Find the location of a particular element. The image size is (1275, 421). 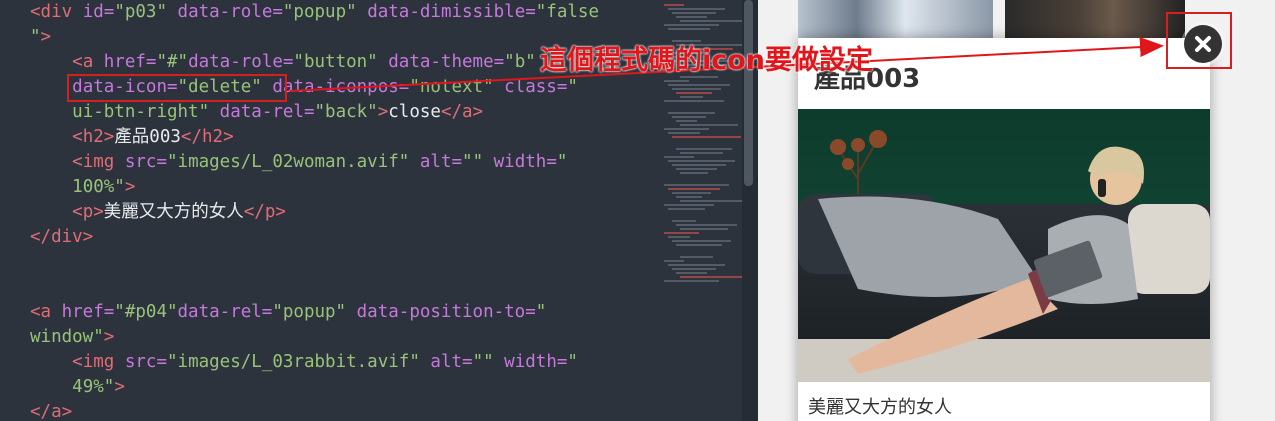

code-token: <p> is located at coordinates (88, 212).